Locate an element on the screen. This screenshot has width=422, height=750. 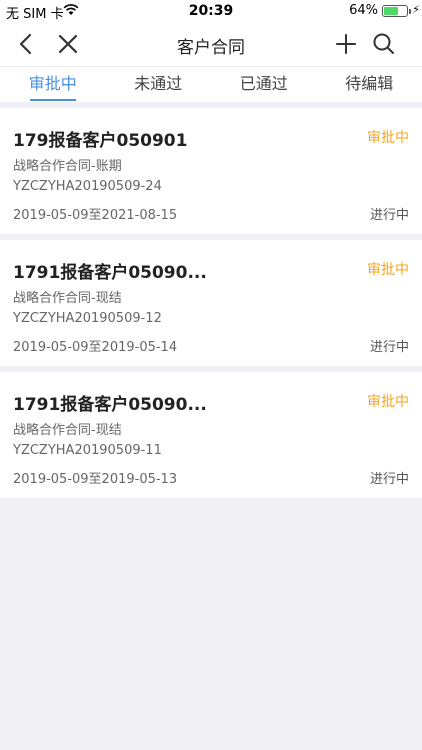
tab-pending-edit: 待编辑 is located at coordinates (369, 85).